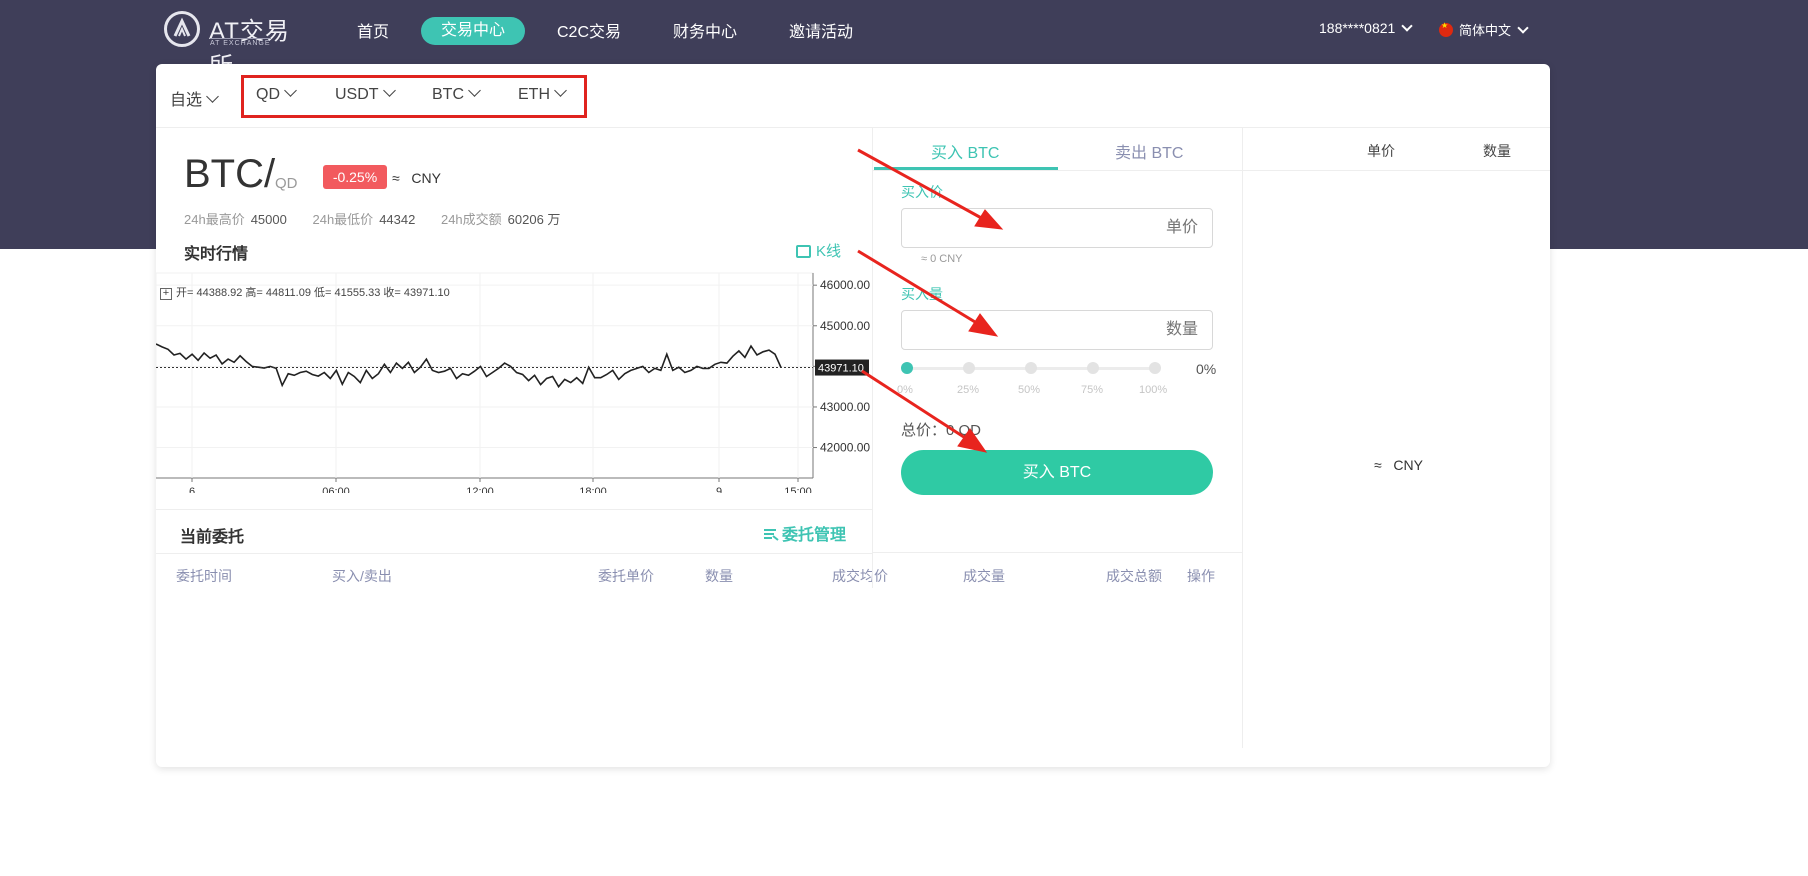  I want to click on user-menu: 188****0821, so click(1366, 28).